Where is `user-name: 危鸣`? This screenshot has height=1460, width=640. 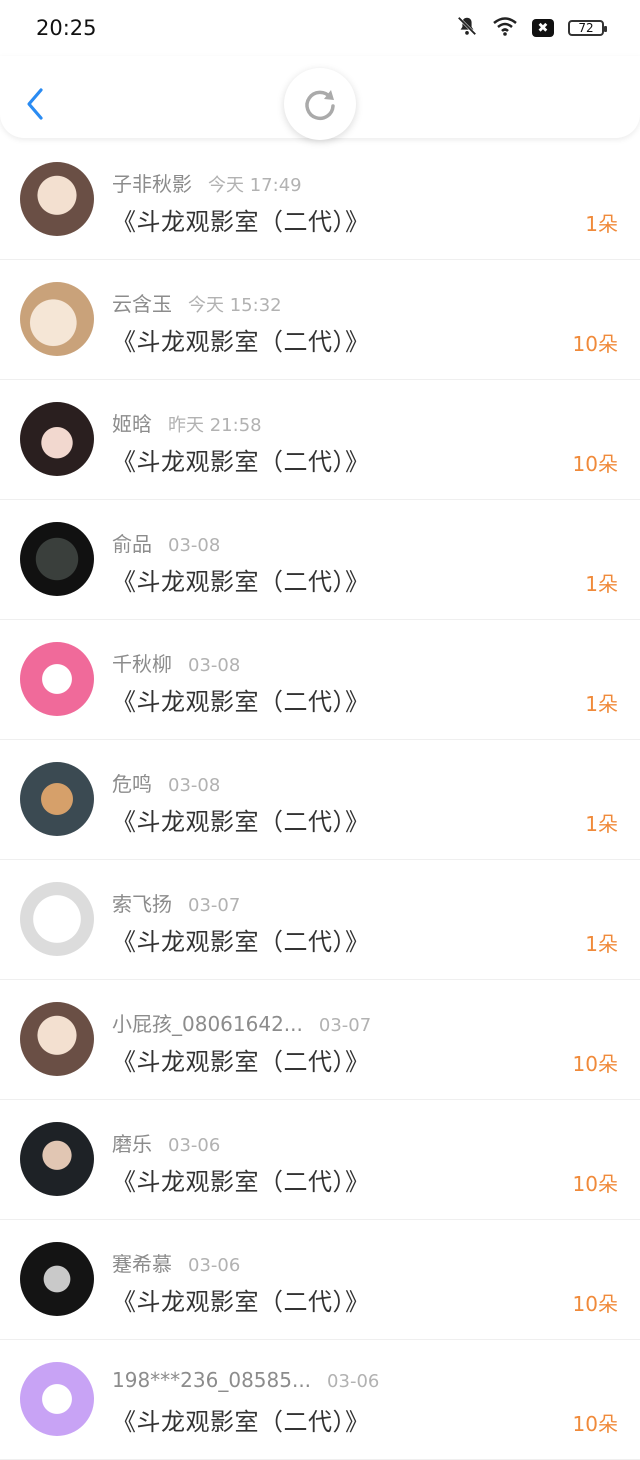 user-name: 危鸣 is located at coordinates (132, 784).